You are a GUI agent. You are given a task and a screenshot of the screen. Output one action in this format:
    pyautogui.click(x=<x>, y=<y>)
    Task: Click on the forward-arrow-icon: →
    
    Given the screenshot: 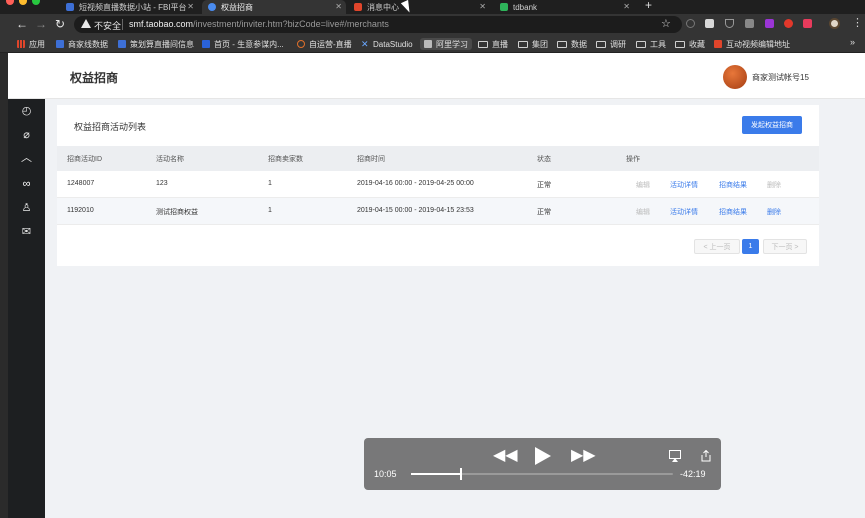 What is the action you would take?
    pyautogui.click(x=41, y=24)
    